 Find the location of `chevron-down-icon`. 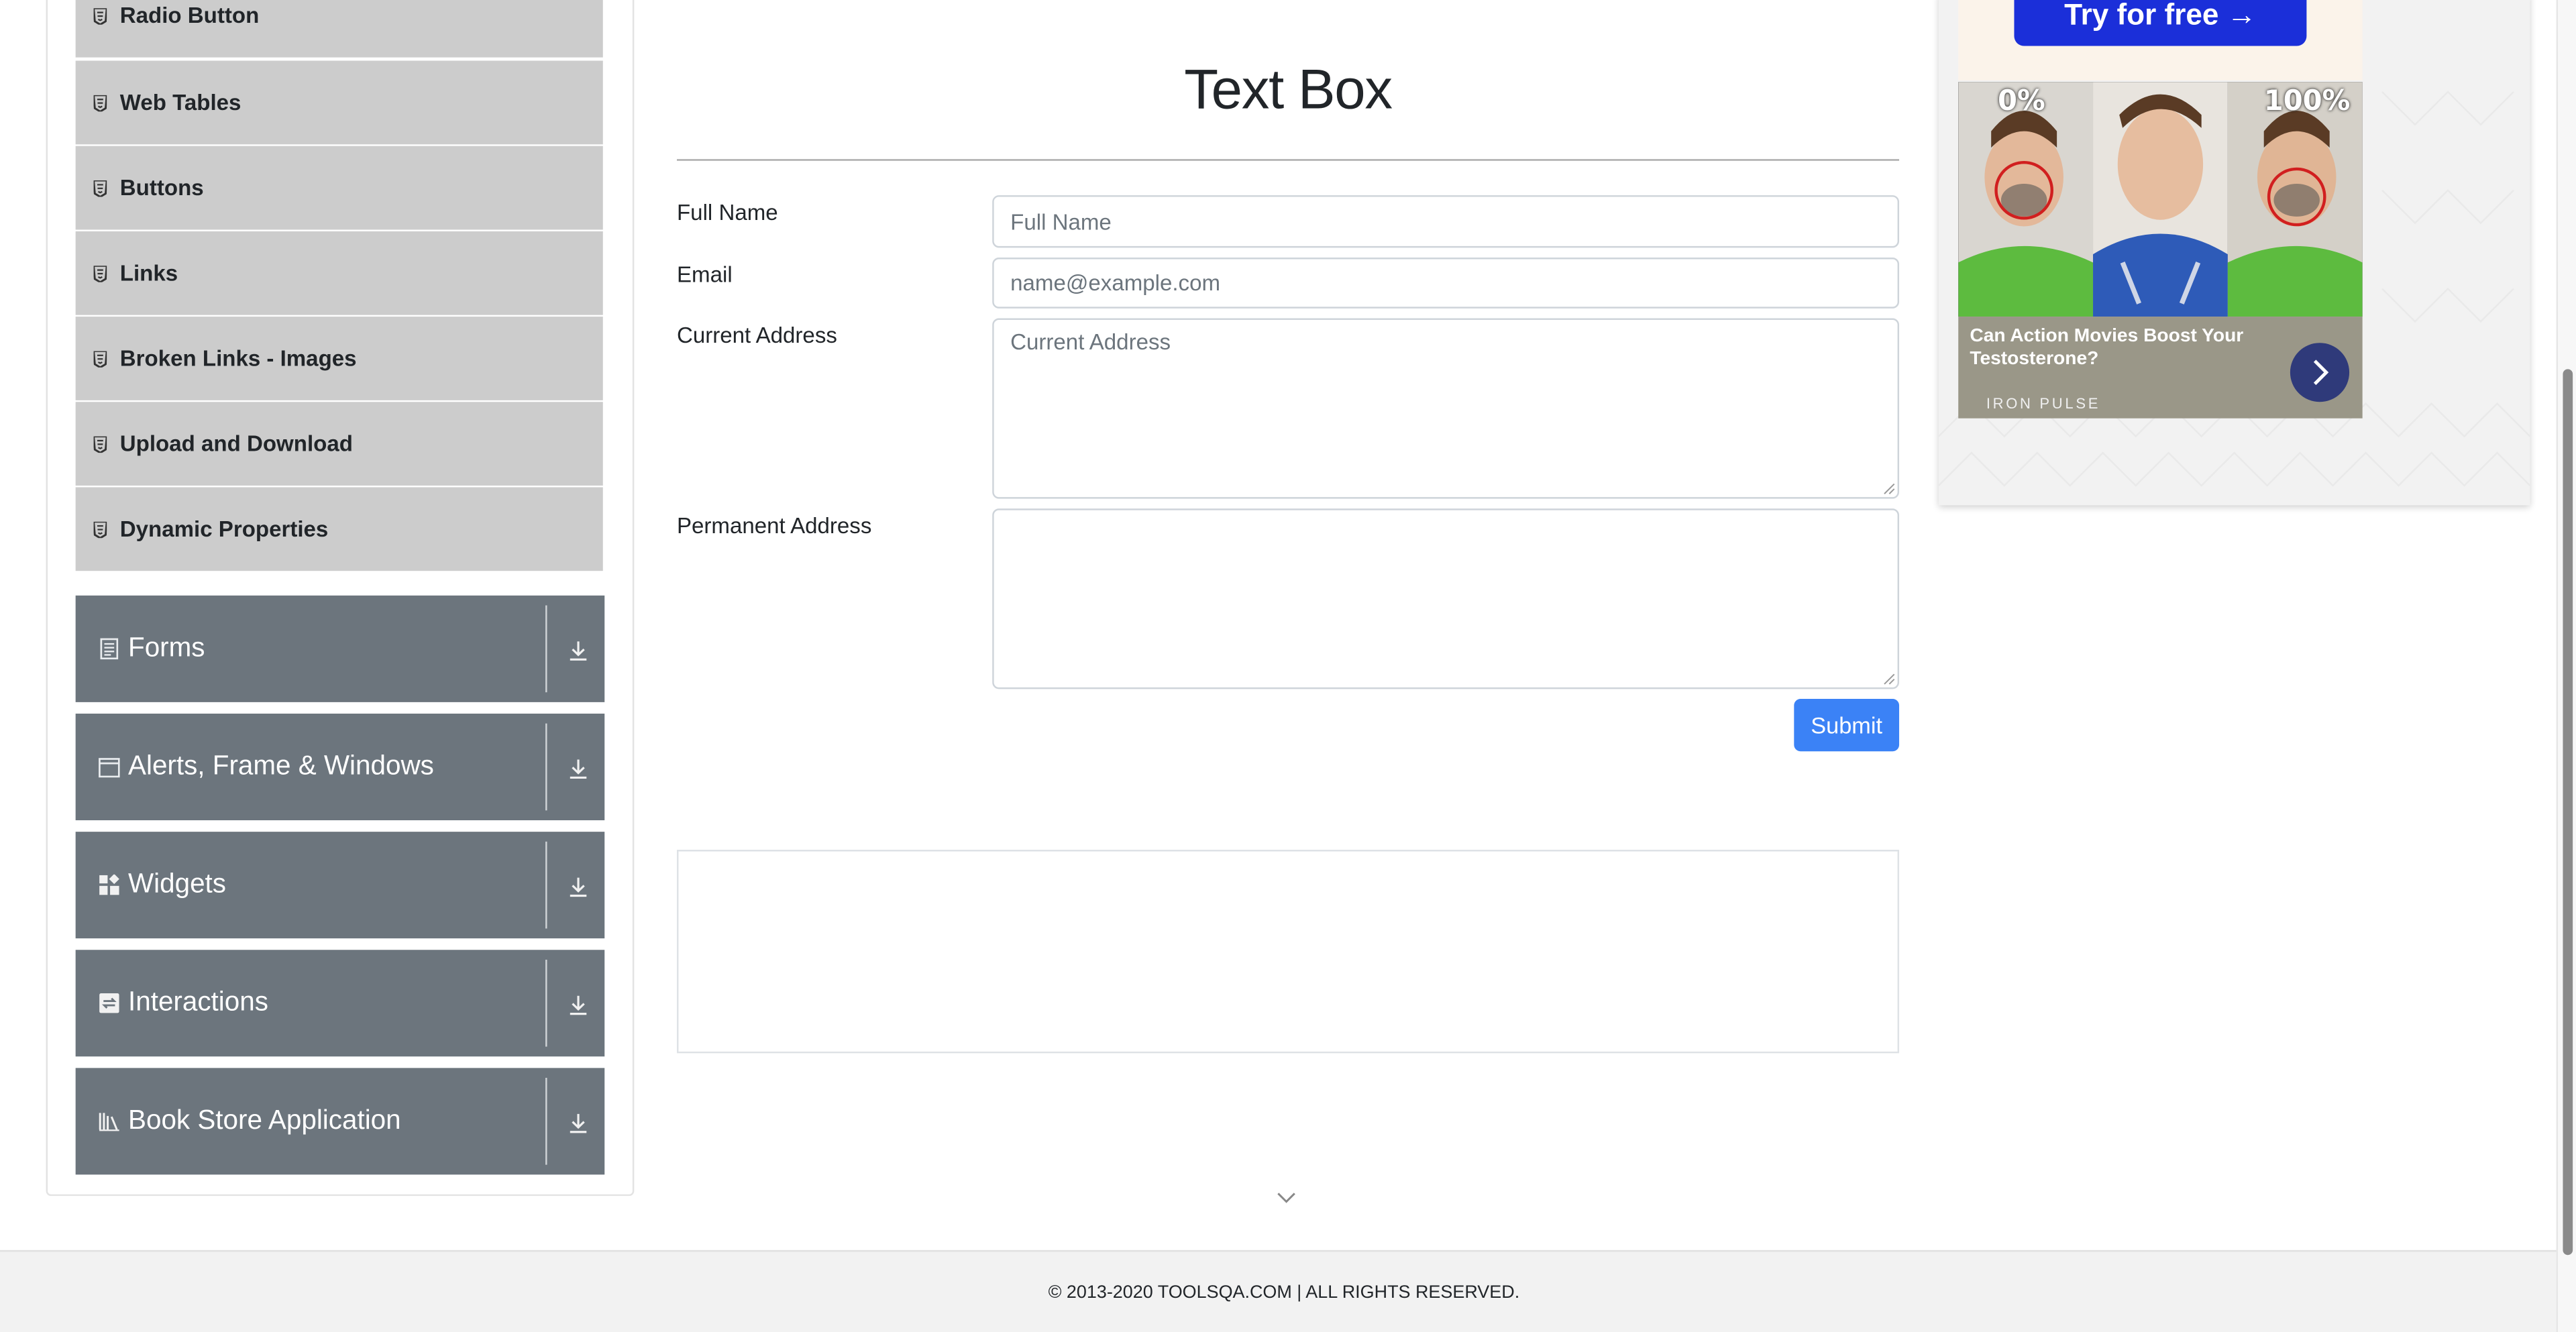

chevron-down-icon is located at coordinates (1286, 1197).